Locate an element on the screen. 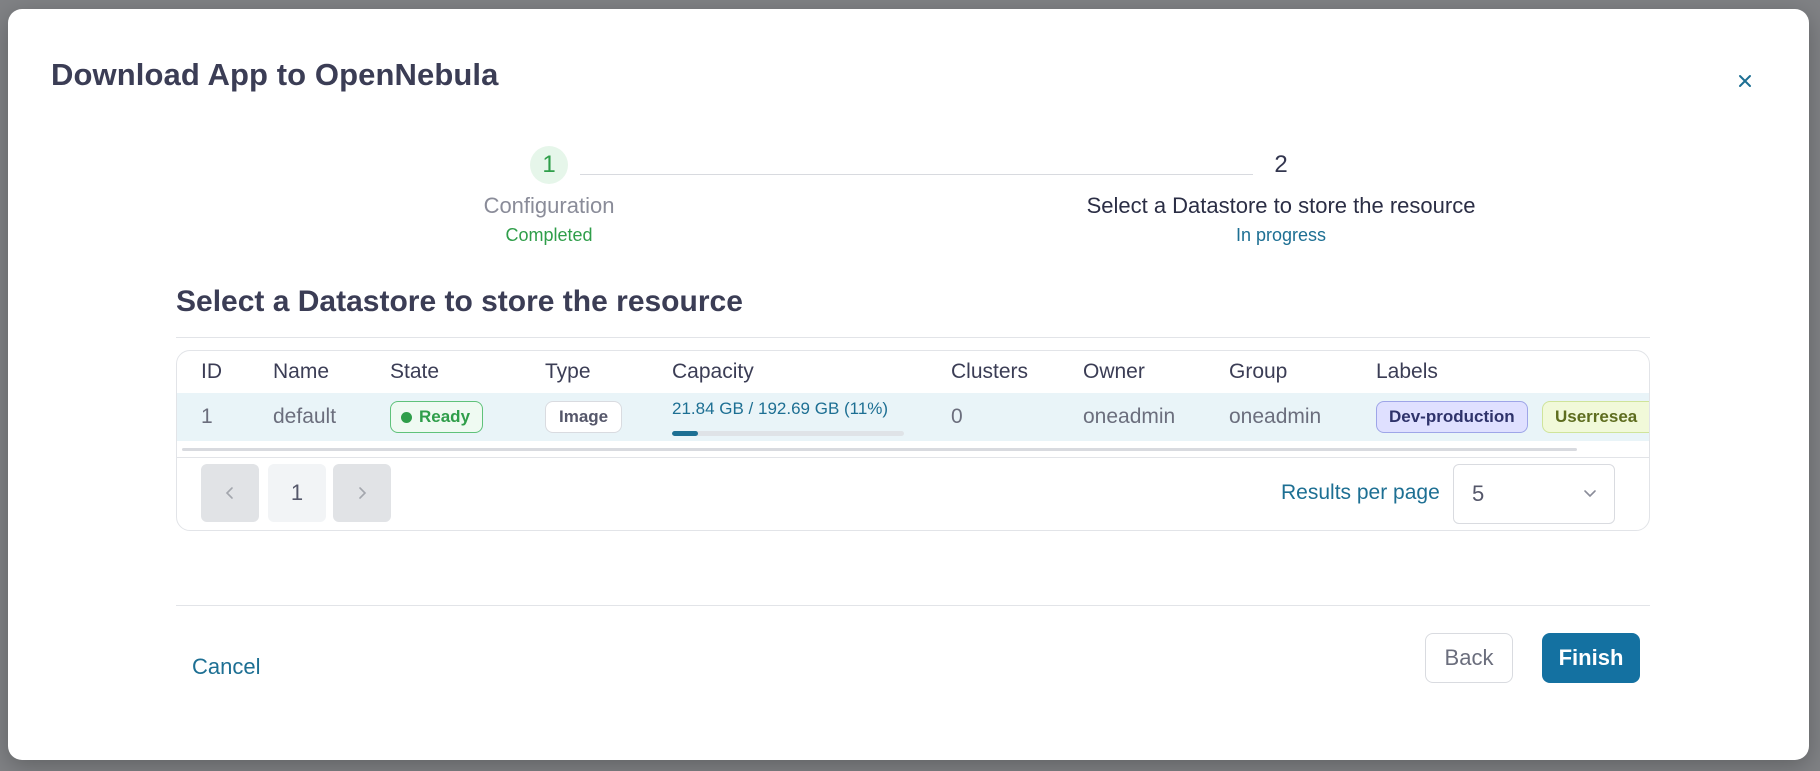 The image size is (1820, 771). close-button is located at coordinates (1745, 81).